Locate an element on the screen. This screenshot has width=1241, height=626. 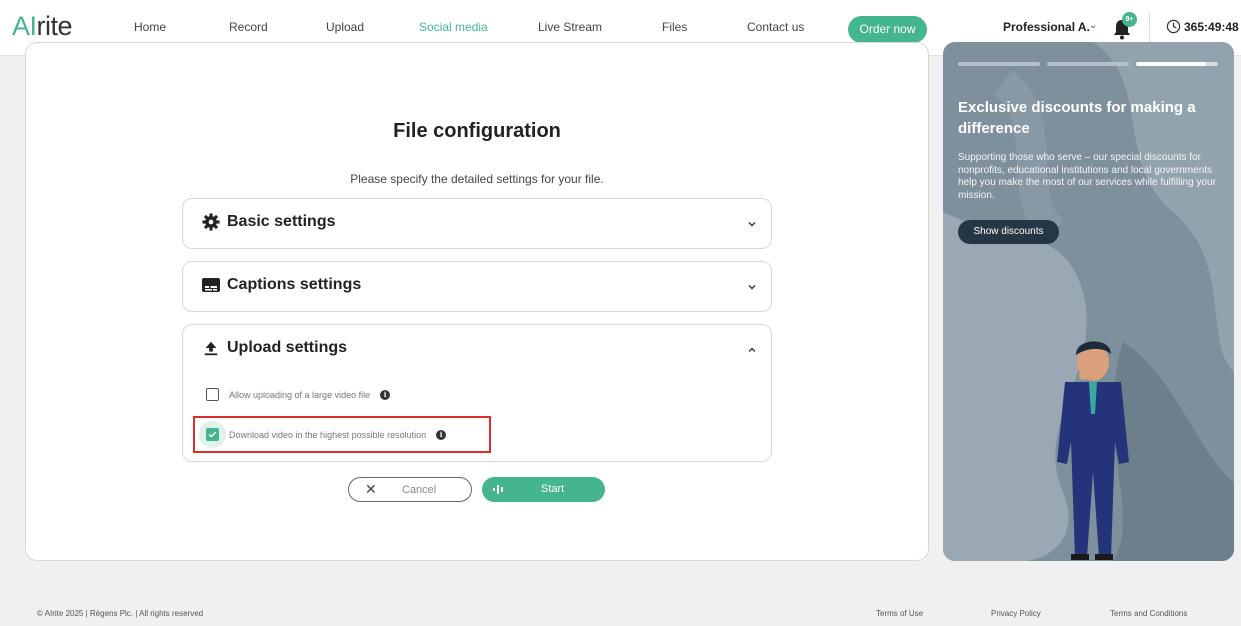
large-video-checkbox is located at coordinates (212, 394).